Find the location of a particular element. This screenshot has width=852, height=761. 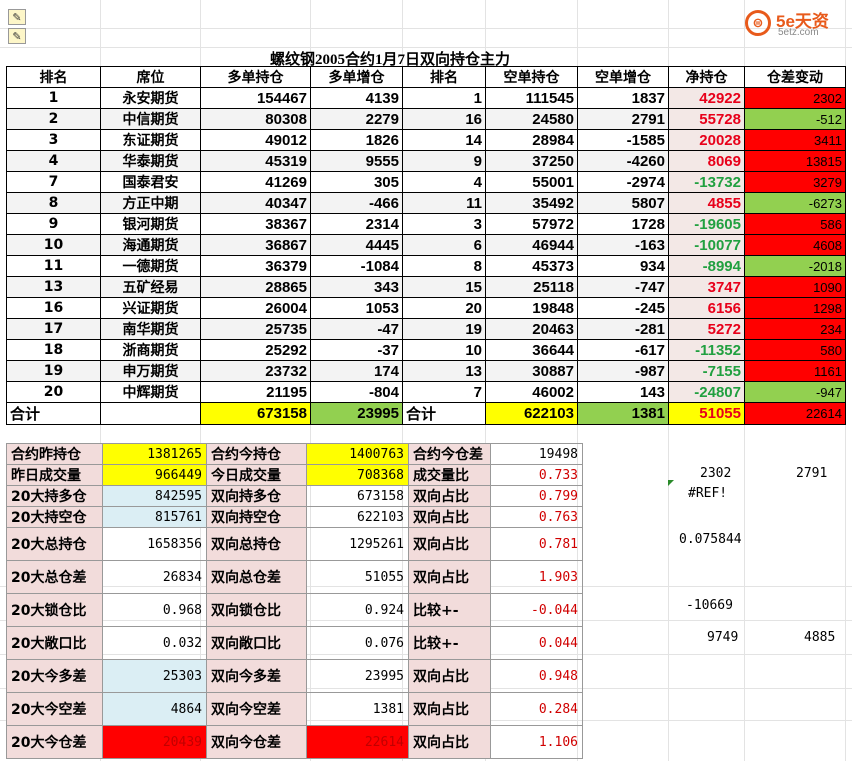

long-change-cell: 1826 is located at coordinates (356, 140).